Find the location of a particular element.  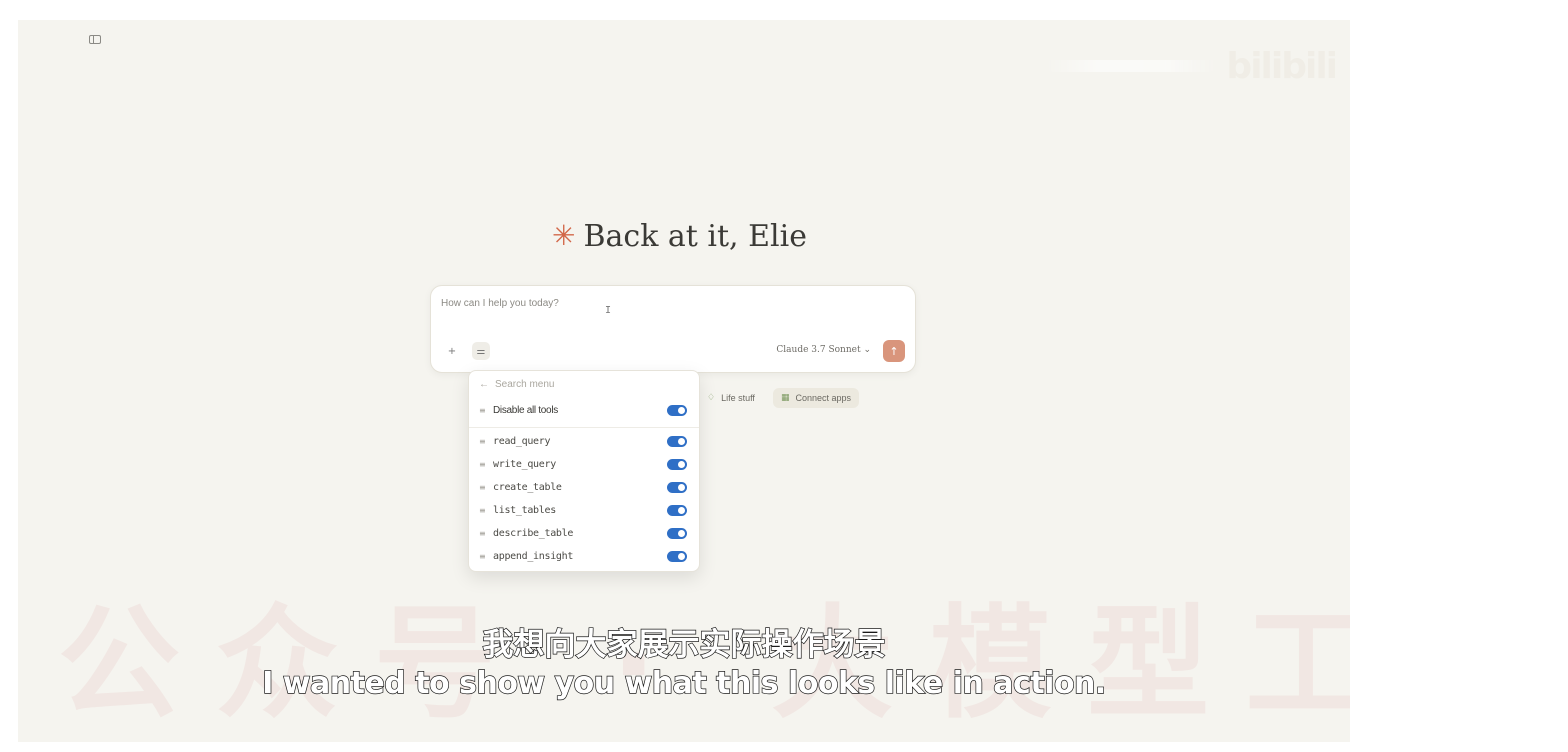

back-arrow-icon: ← is located at coordinates (484, 384).